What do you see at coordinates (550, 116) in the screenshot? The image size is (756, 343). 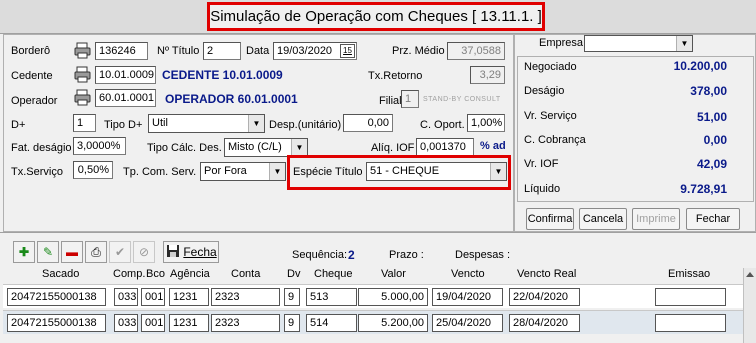 I see `summary-label-vr-servico: Vr. Serviço` at bounding box center [550, 116].